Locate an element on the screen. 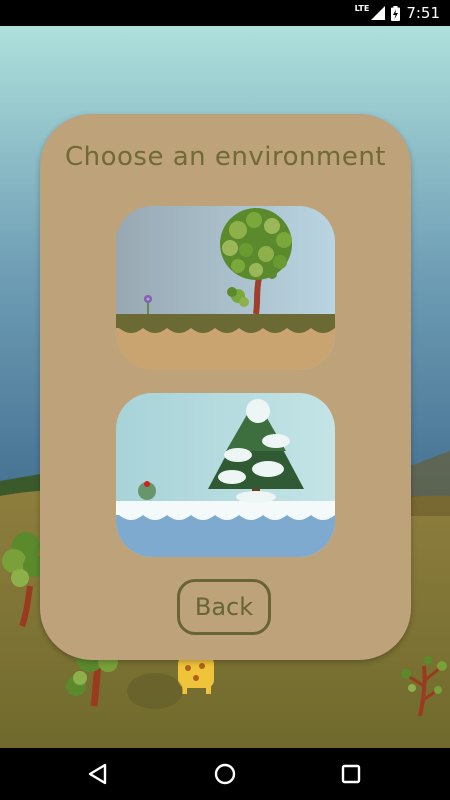 Image resolution: width=450 pixels, height=800 pixels. status-icons: LTE 7:51 is located at coordinates (397, 13).